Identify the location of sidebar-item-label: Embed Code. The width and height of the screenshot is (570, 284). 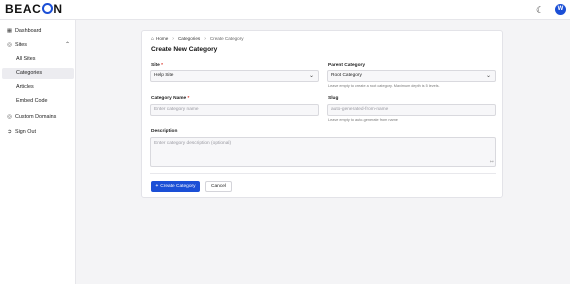
(32, 101).